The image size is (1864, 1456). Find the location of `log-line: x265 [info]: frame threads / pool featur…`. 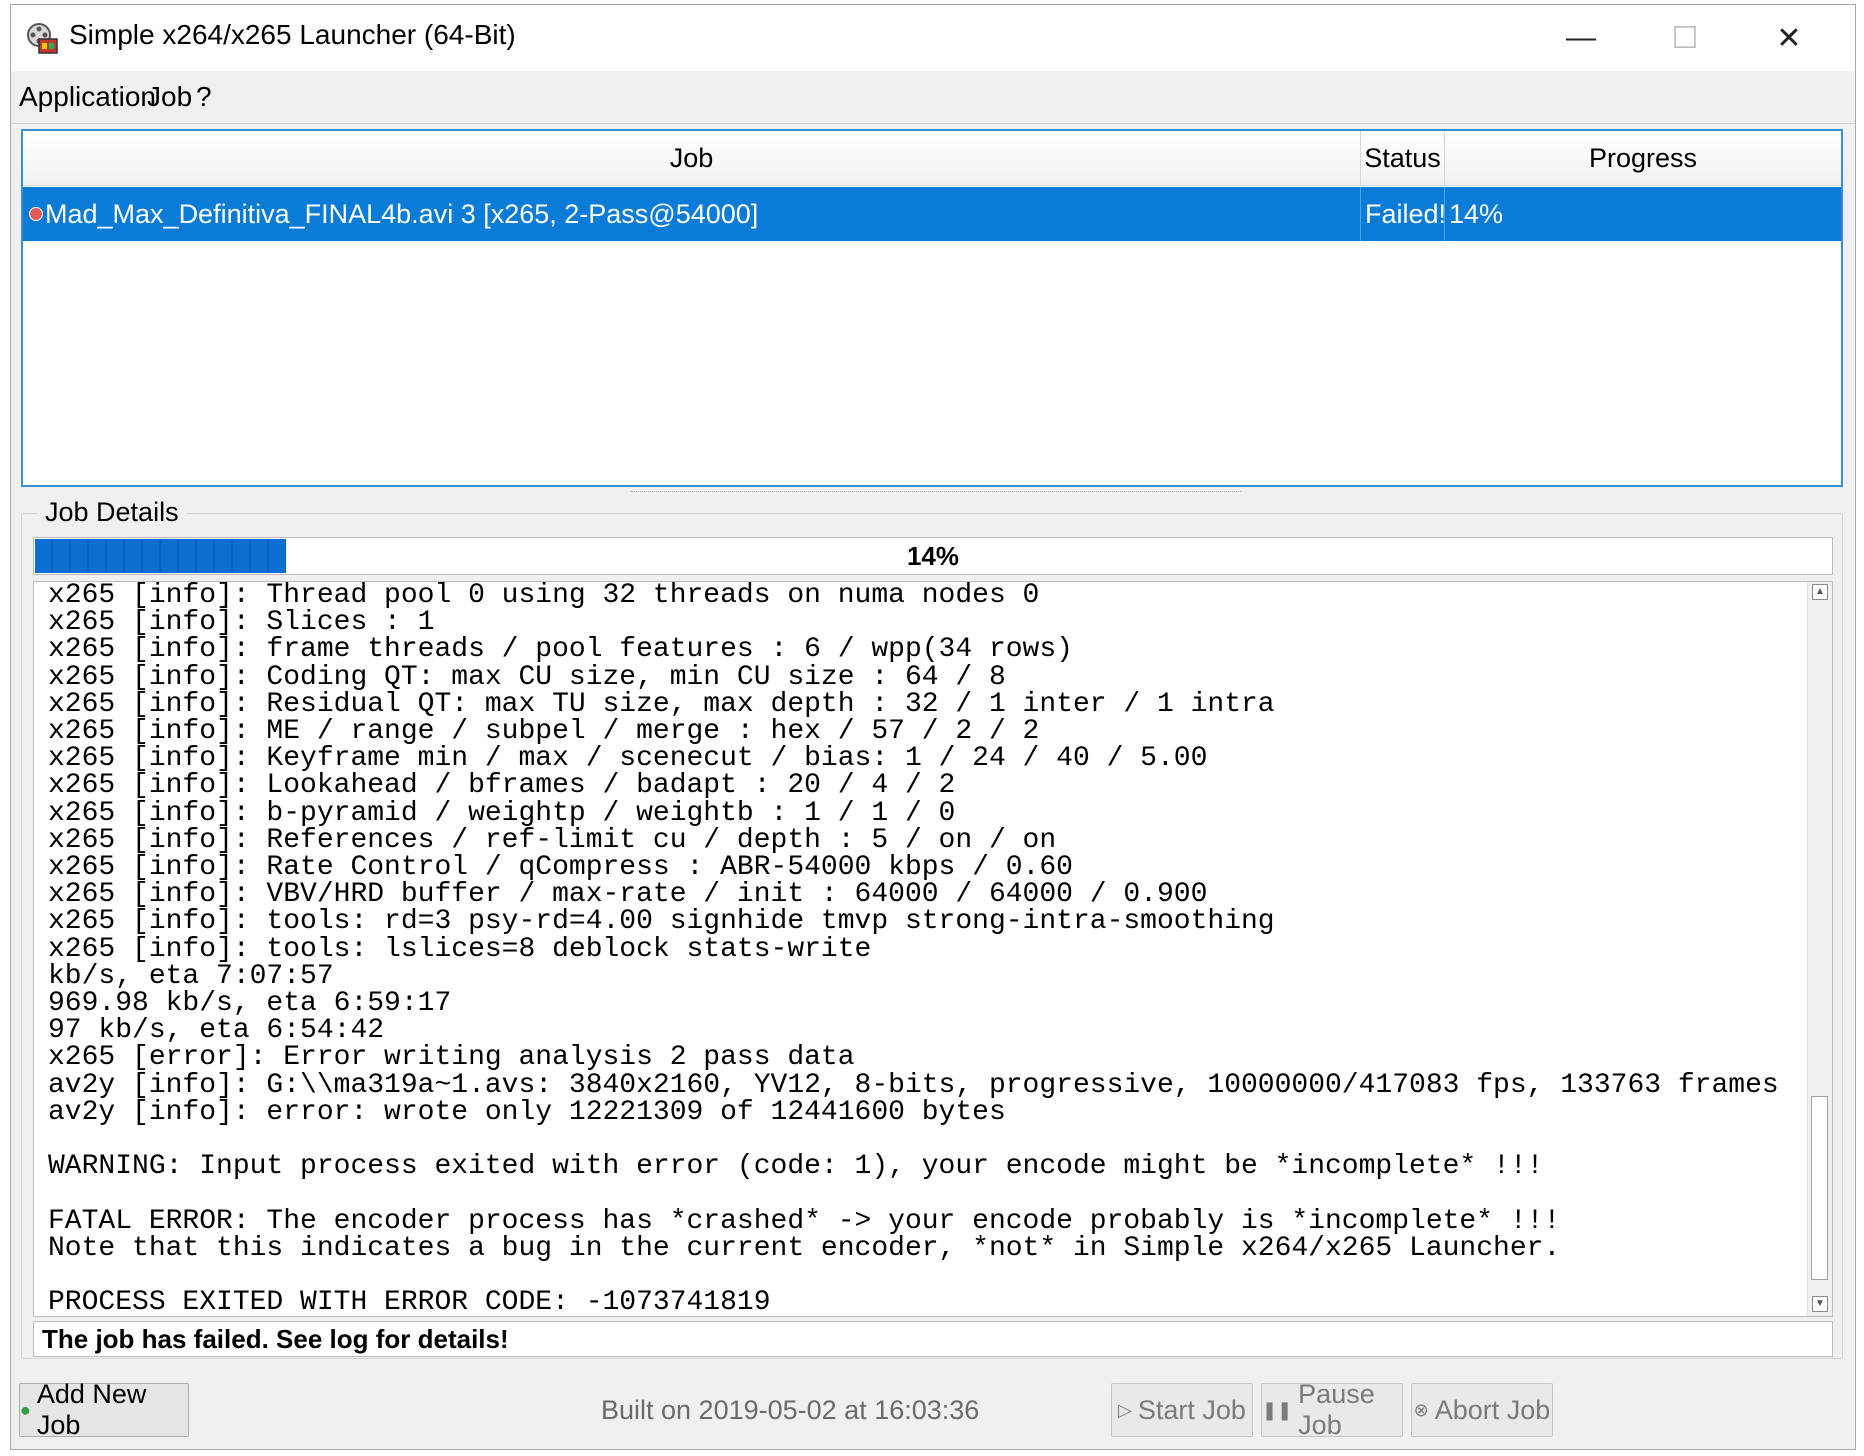

log-line: x265 [info]: frame threads / pool featur… is located at coordinates (560, 650).